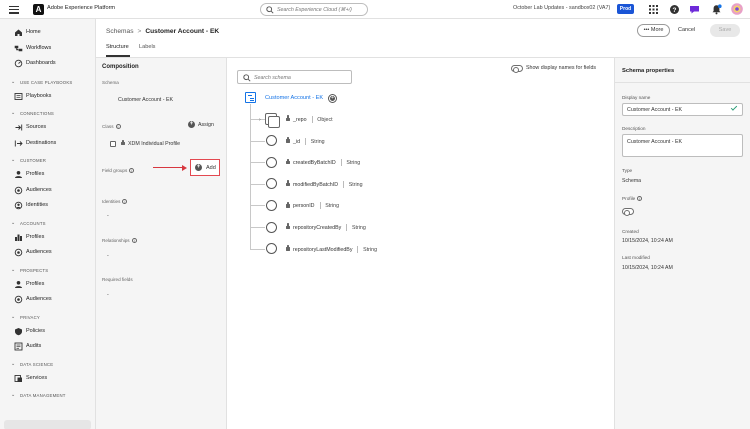 The width and height of the screenshot is (750, 429). I want to click on sidebar-item-audits: Audits, so click(48, 347).